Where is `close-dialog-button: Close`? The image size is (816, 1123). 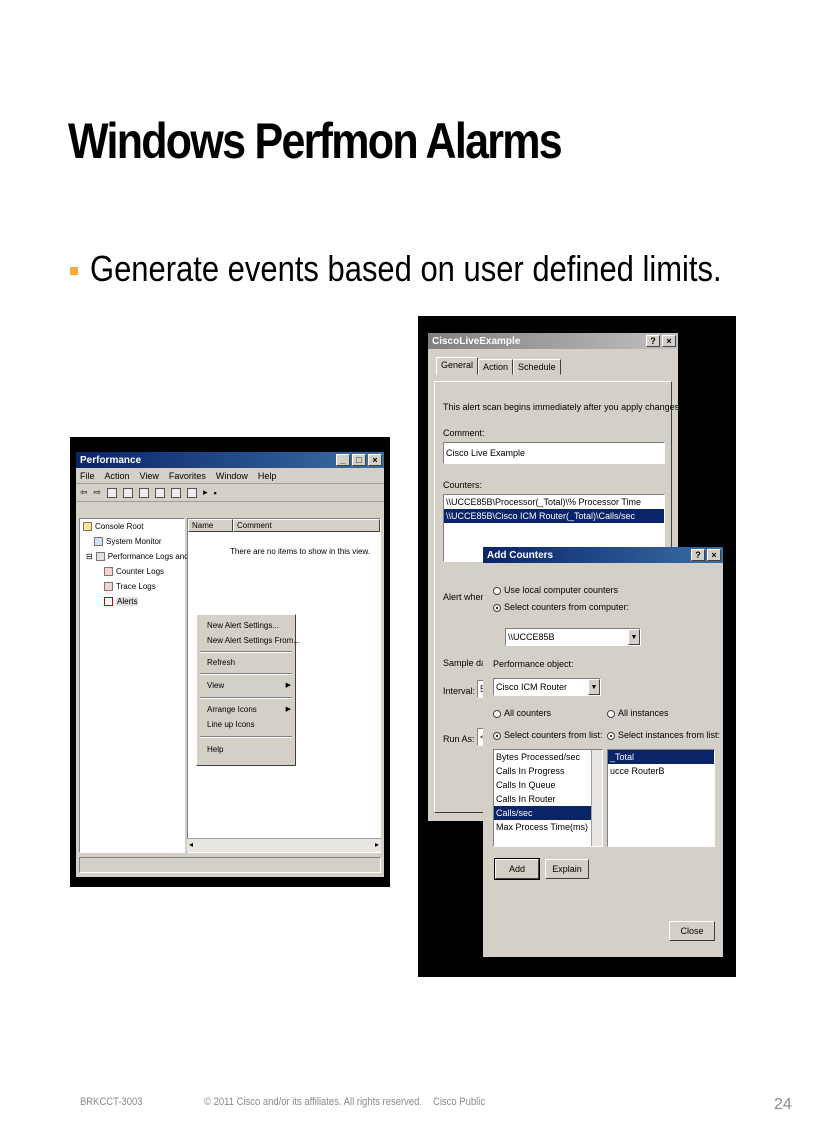
close-dialog-button: Close is located at coordinates (692, 931).